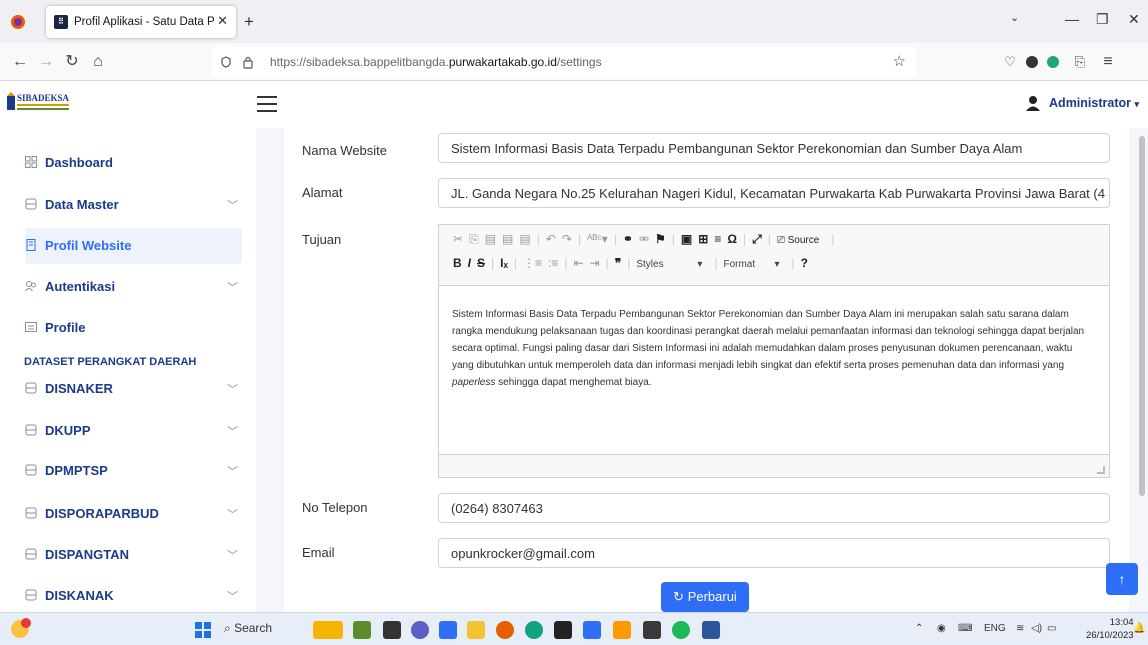 The image size is (1148, 645). I want to click on undo-icon: ↶, so click(551, 239).